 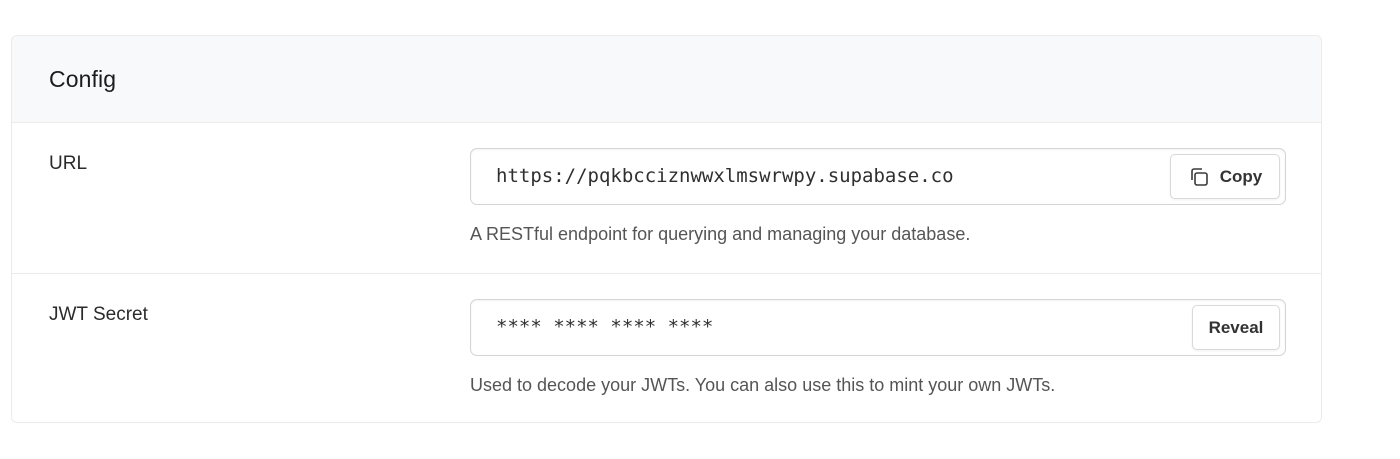 What do you see at coordinates (83, 78) in the screenshot?
I see `panel-title: Config` at bounding box center [83, 78].